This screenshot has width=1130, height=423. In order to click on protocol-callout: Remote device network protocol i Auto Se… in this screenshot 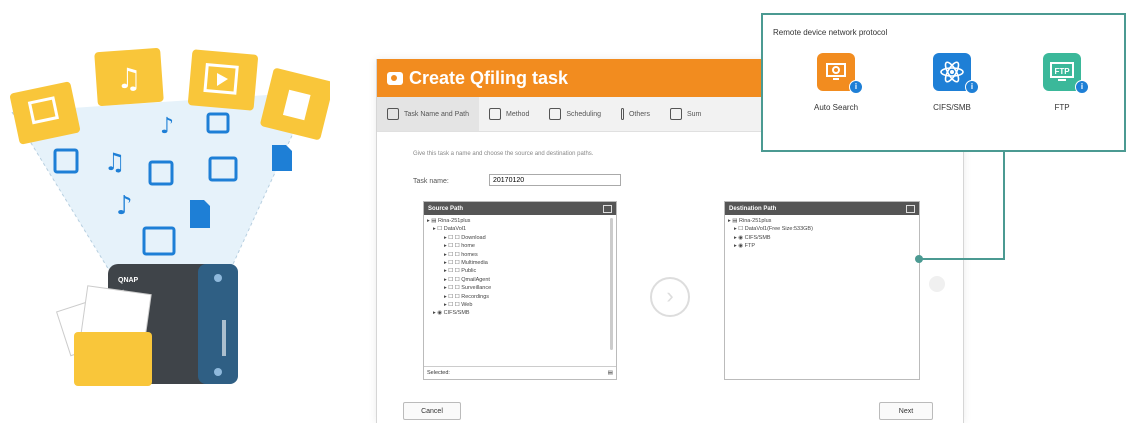, I will do `click(943, 82)`.